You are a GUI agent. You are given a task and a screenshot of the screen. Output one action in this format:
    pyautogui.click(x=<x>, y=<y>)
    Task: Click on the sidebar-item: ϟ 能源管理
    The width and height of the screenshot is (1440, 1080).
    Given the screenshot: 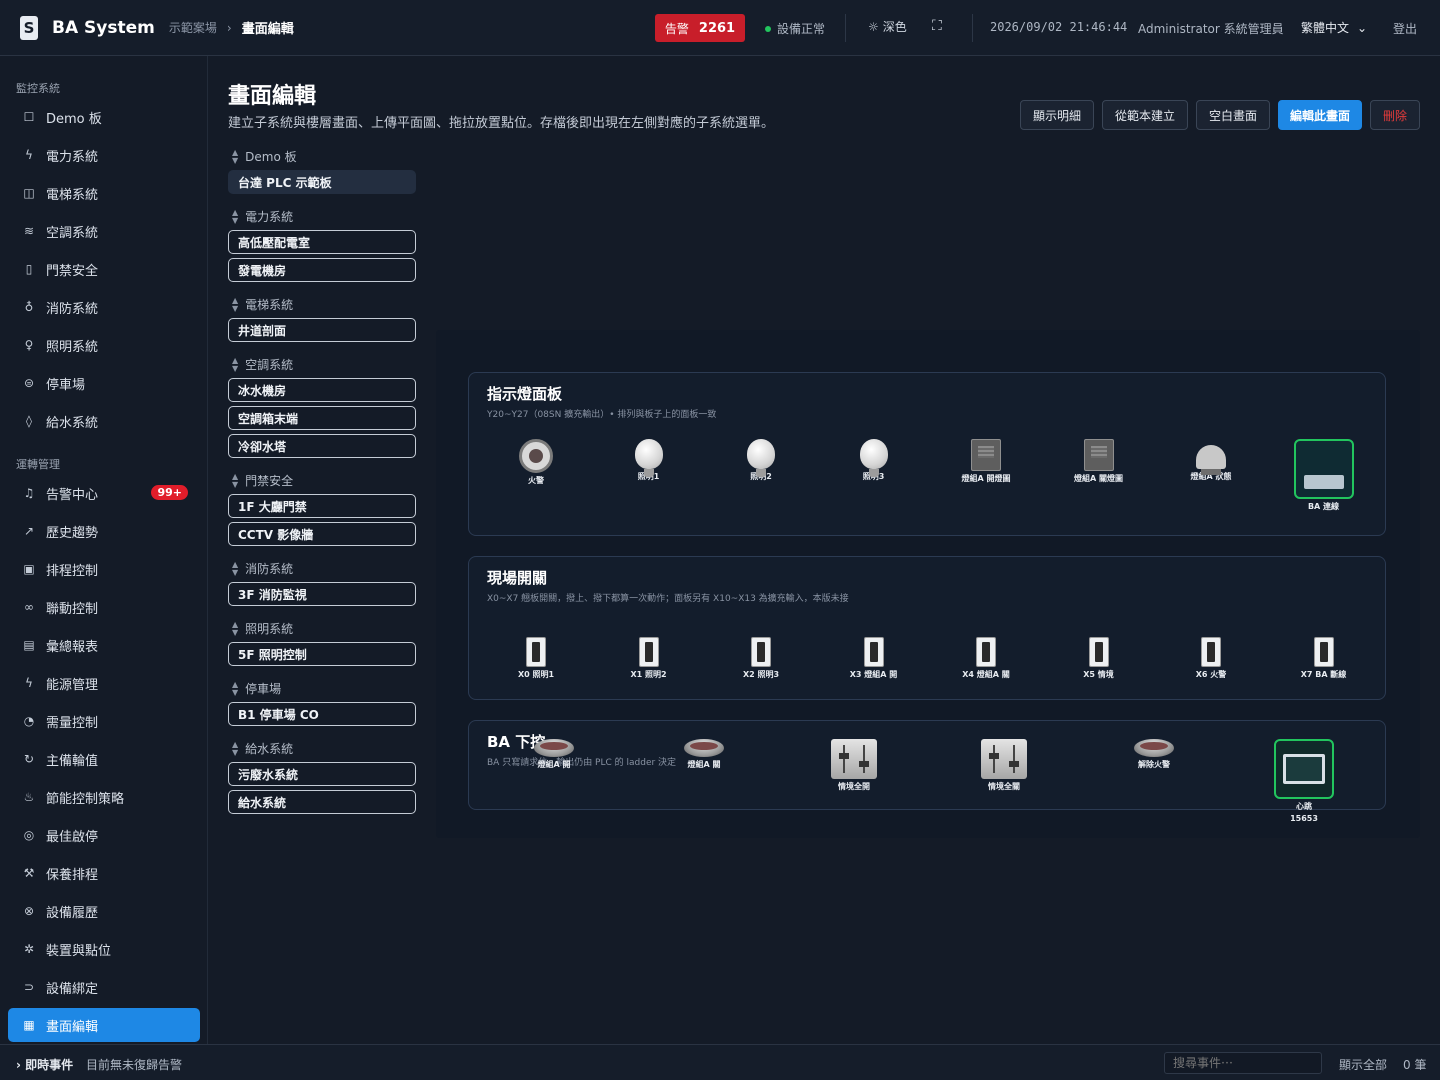 What is the action you would take?
    pyautogui.click(x=104, y=683)
    